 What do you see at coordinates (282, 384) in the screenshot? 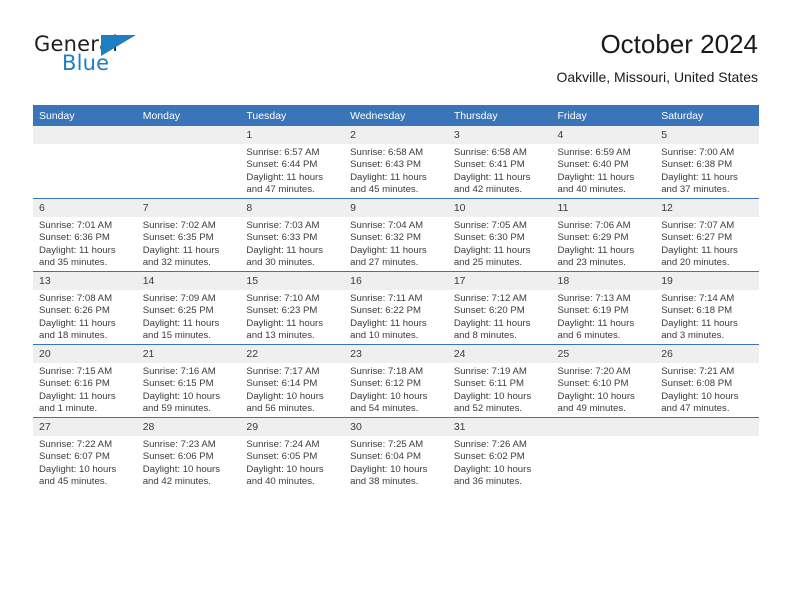
I see `sunset-time: Sunset: 6:14 PM` at bounding box center [282, 384].